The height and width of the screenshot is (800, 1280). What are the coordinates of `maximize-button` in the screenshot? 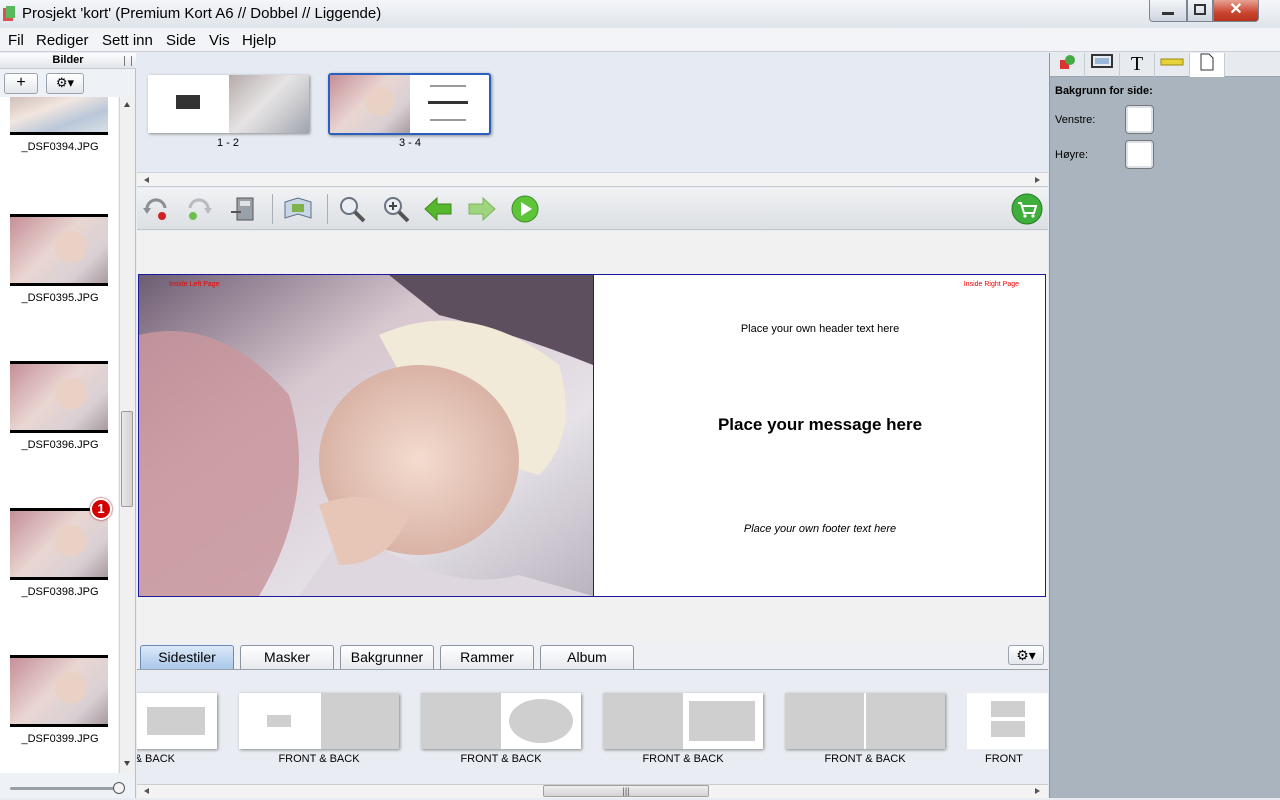 It's located at (1200, 11).